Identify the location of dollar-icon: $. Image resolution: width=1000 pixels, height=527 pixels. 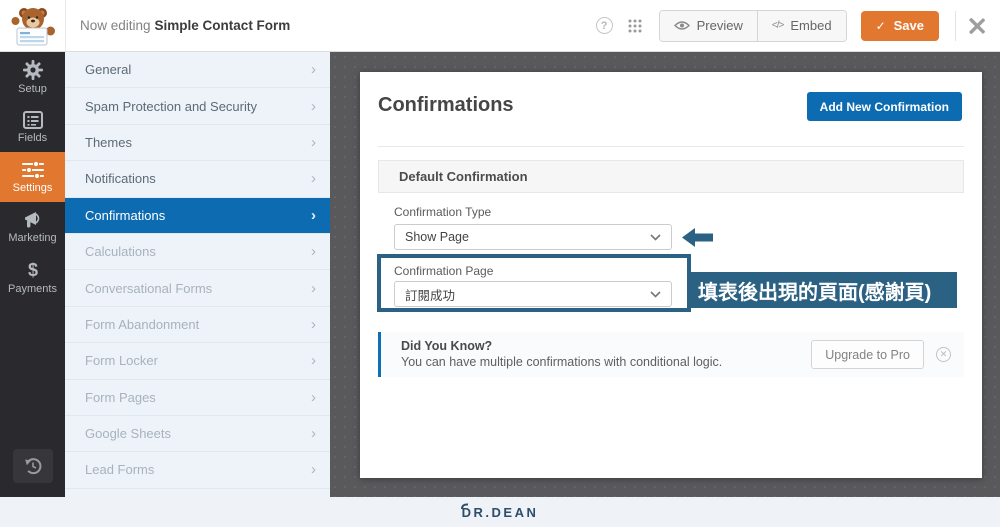
(32, 270).